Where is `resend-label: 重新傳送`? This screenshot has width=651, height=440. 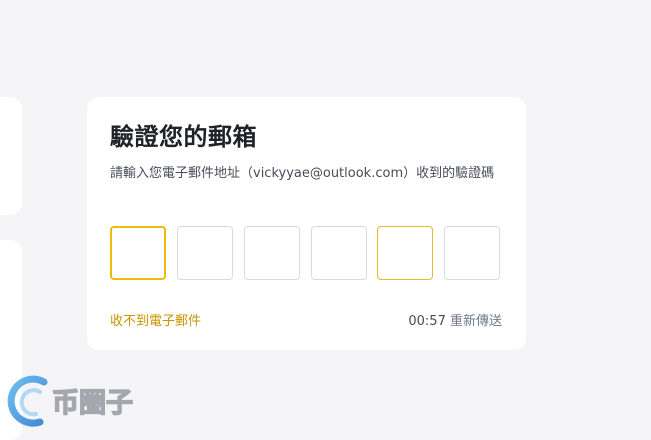 resend-label: 重新傳送 is located at coordinates (475, 321).